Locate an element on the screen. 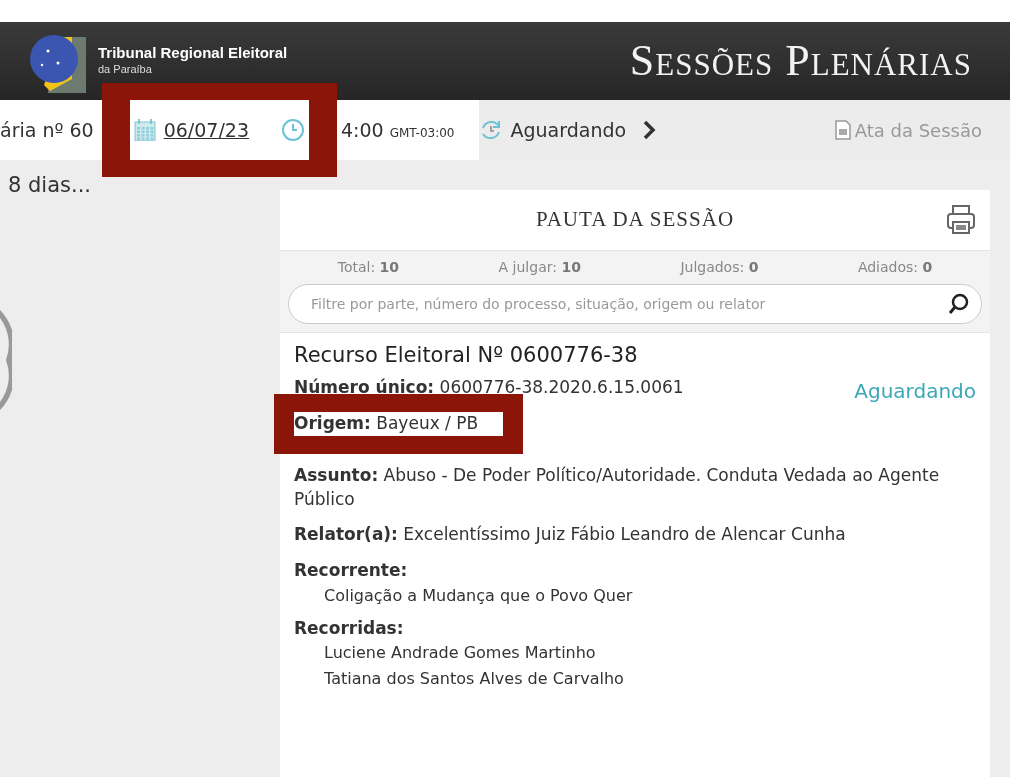  case-title: Recurso Eleitoral Nº 0600776-38 is located at coordinates (466, 356).